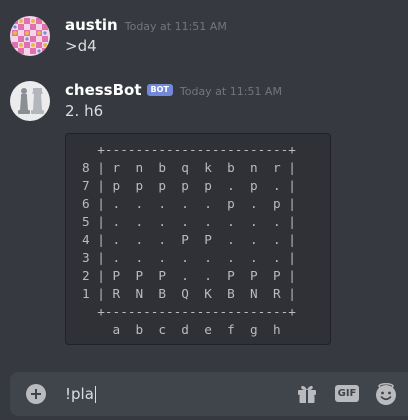 The height and width of the screenshot is (420, 408). I want to click on message-input-value: !pla, so click(79, 394).